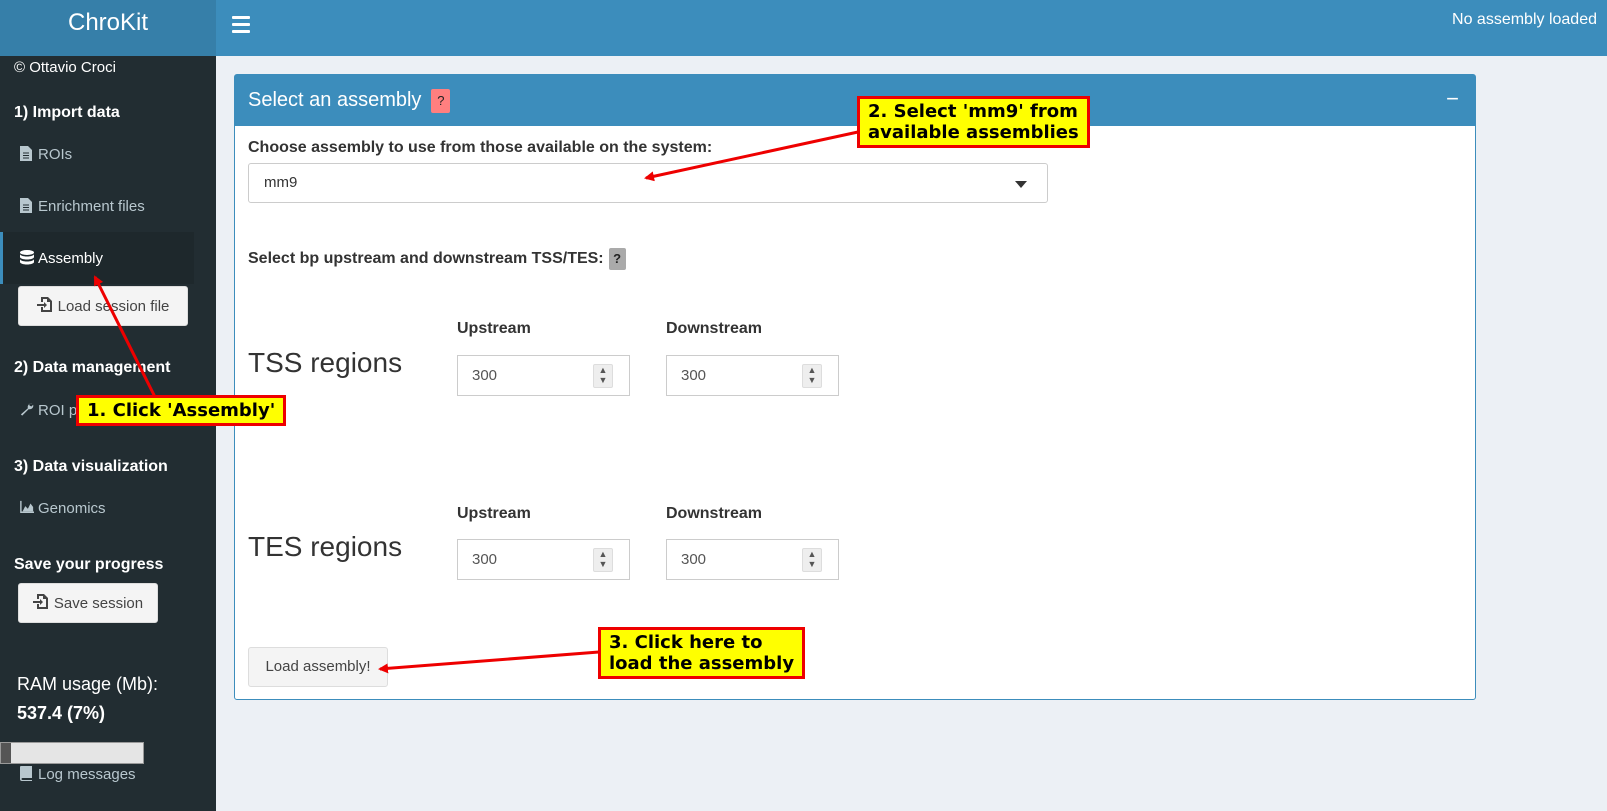  I want to click on tss-upstream-label: Upstream, so click(494, 328).